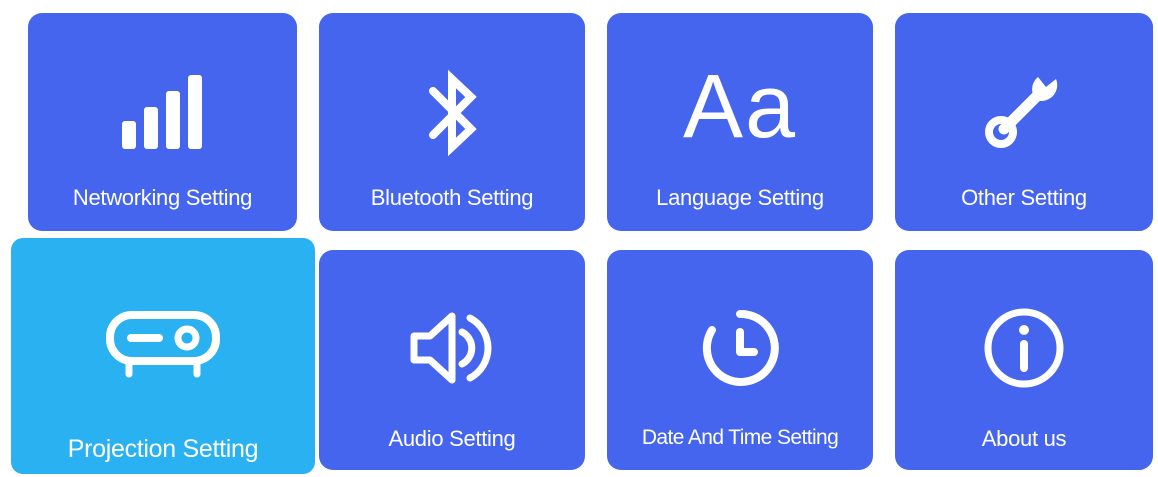 Image resolution: width=1158 pixels, height=477 pixels. Describe the element at coordinates (452, 348) in the screenshot. I see `speaker-icon` at that location.